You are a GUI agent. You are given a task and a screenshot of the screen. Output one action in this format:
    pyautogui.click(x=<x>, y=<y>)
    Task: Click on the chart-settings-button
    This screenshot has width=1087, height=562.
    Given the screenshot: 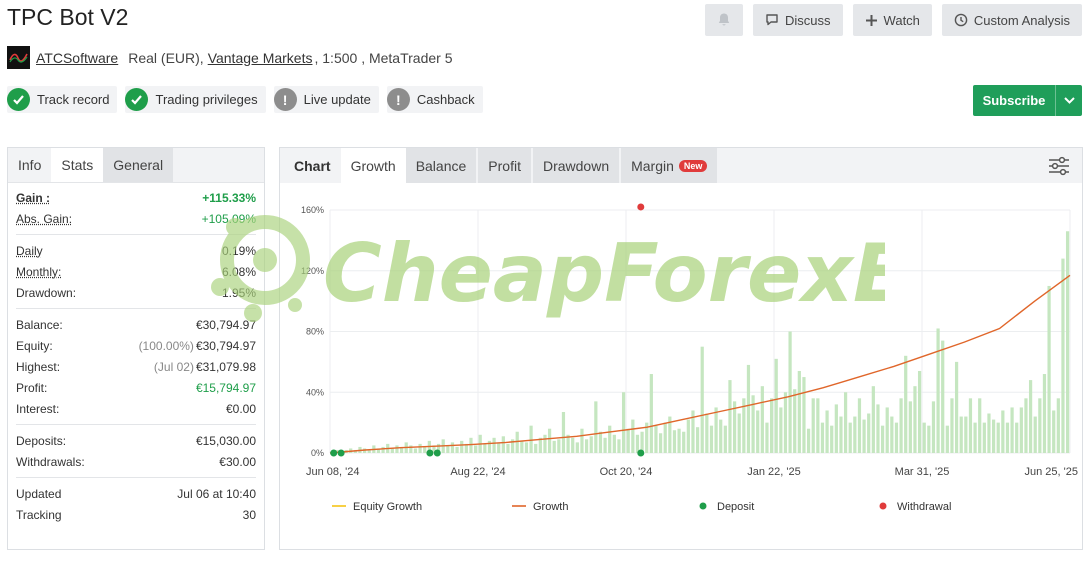 What is the action you would take?
    pyautogui.click(x=1059, y=168)
    